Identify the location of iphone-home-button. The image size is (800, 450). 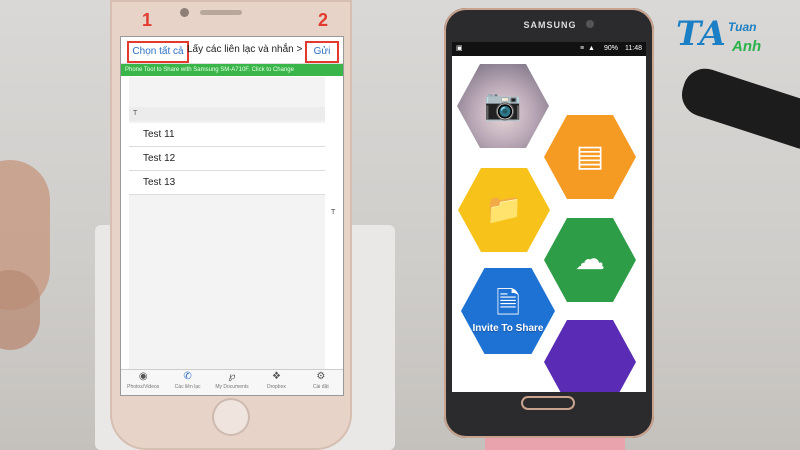
(231, 417).